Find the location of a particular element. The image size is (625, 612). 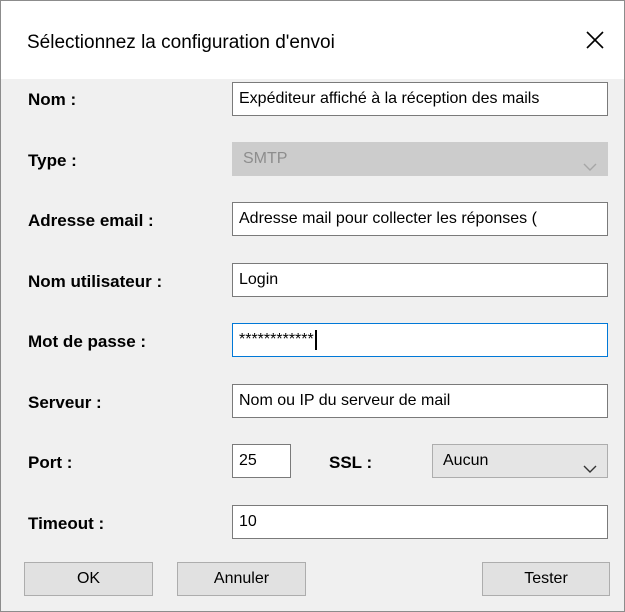

password-value: ************ is located at coordinates (276, 339).